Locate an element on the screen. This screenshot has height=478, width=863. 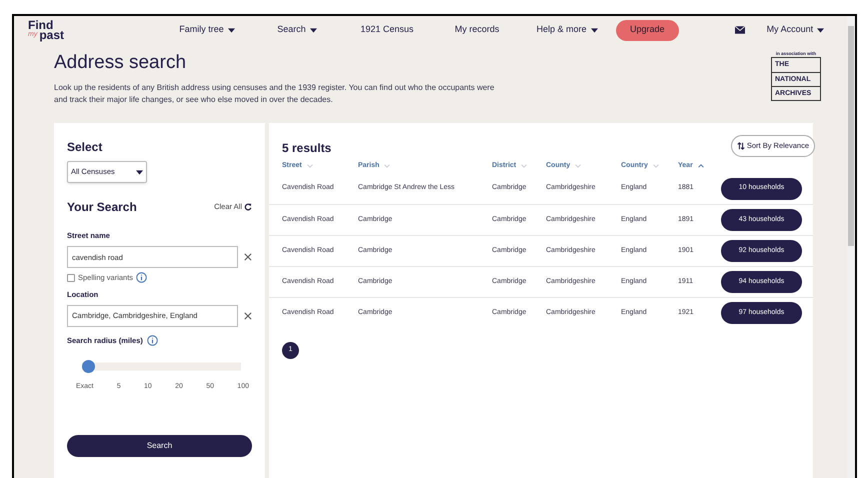
sort-icon is located at coordinates (740, 146).